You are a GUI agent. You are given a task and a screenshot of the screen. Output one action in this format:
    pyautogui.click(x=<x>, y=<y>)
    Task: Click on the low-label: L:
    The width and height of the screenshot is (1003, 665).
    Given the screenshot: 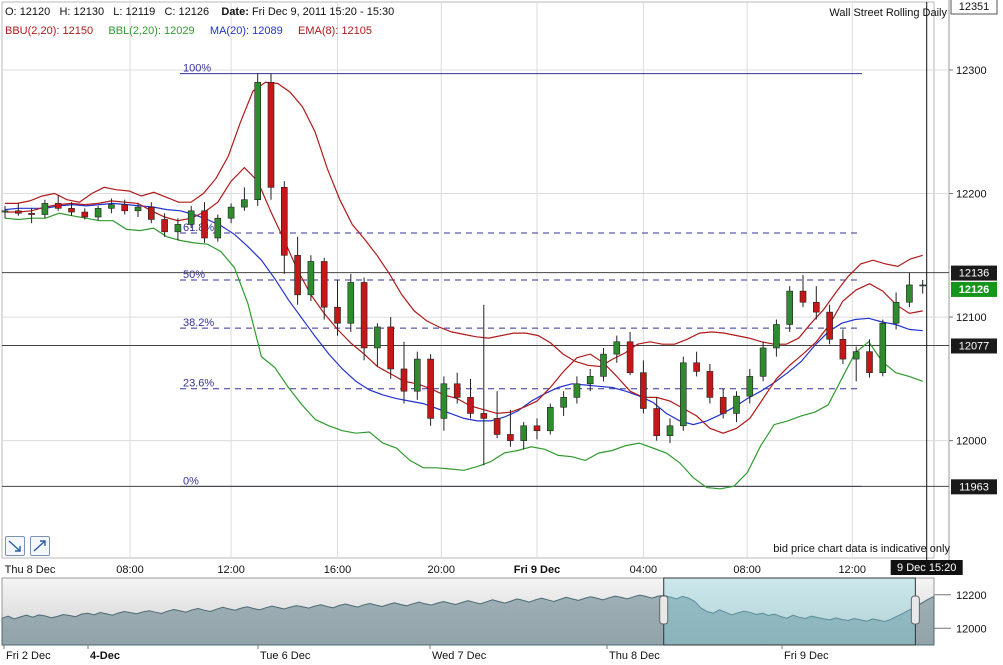 What is the action you would take?
    pyautogui.click(x=117, y=12)
    